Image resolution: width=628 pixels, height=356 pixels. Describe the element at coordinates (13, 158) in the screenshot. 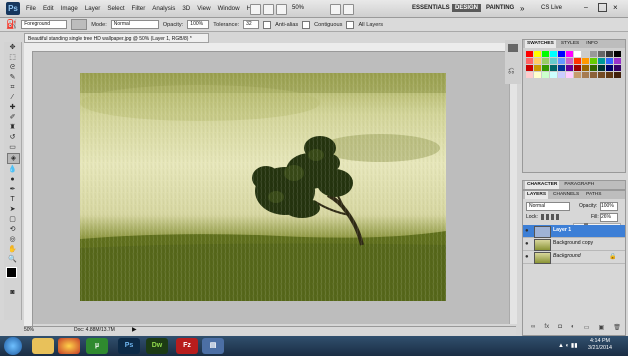

I see `paint-bucket-tool-icon: ◈` at that location.